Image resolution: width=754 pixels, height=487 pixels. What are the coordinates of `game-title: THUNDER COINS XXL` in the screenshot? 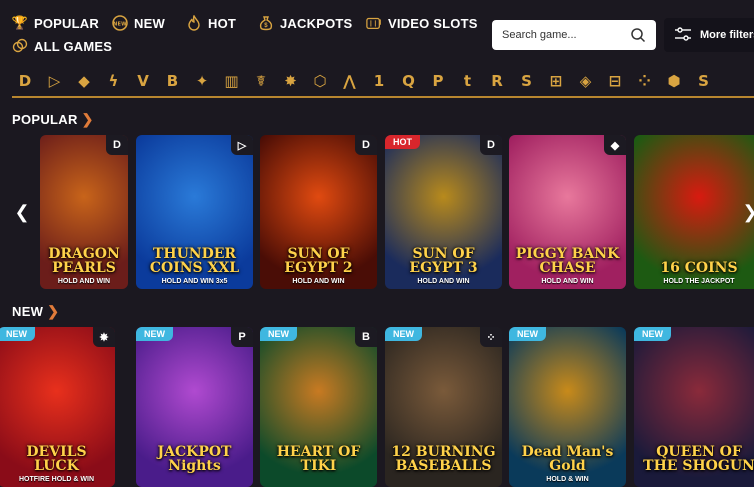 It's located at (194, 261).